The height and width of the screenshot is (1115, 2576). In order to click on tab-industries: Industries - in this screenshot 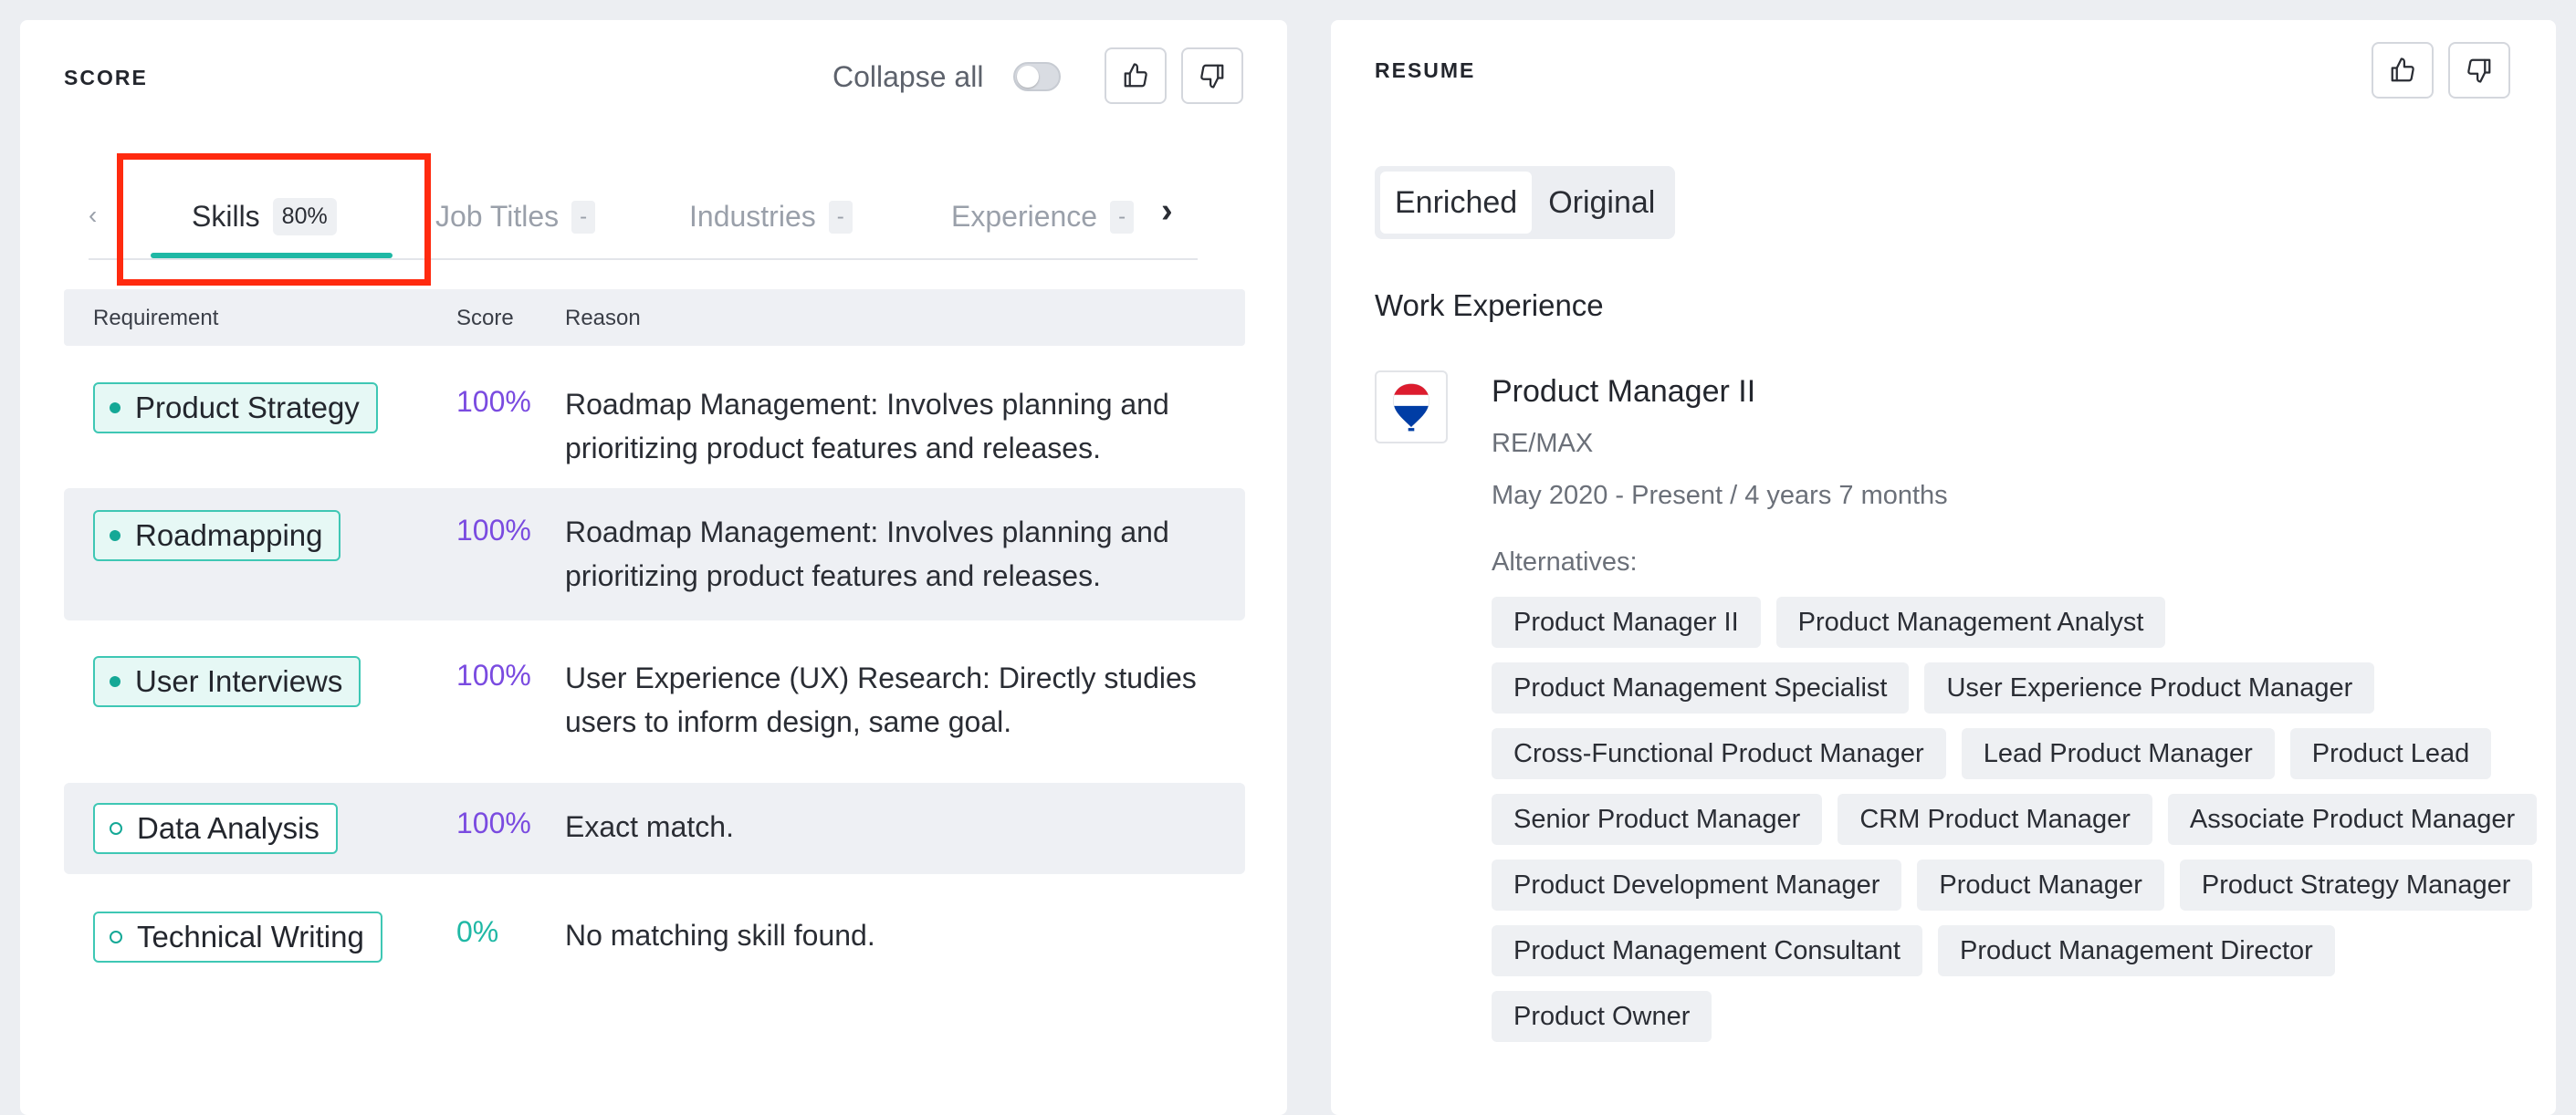, I will do `click(771, 217)`.